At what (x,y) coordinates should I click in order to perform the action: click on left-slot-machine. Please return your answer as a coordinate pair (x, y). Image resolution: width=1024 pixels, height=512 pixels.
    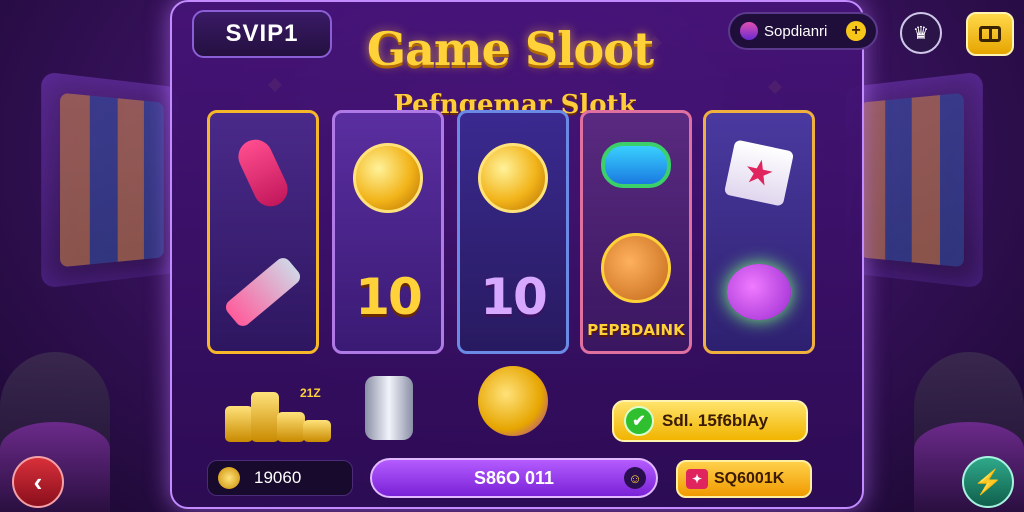
    Looking at the image, I should click on (109, 180).